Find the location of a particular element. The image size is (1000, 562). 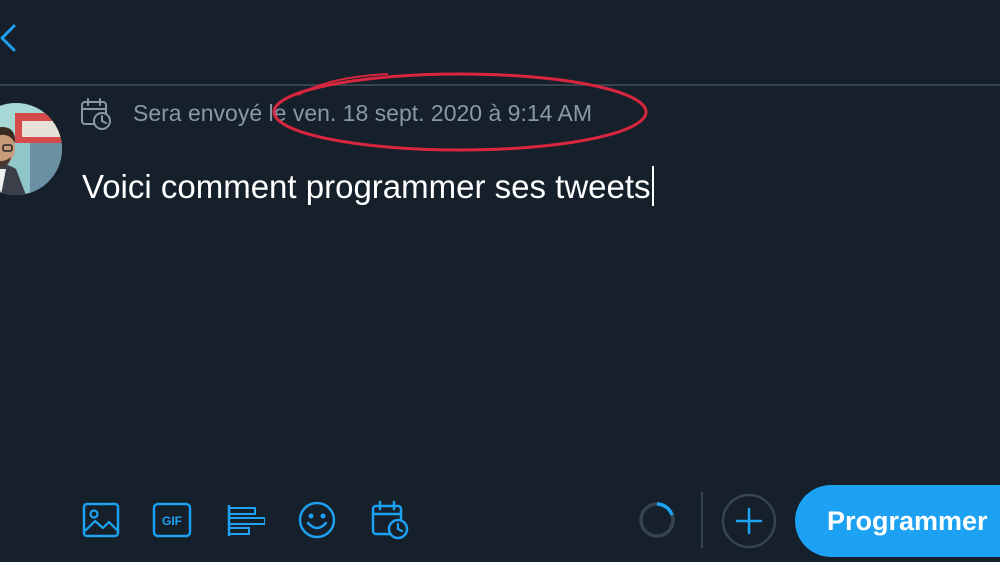

gif-button: GIF is located at coordinates (172, 520).